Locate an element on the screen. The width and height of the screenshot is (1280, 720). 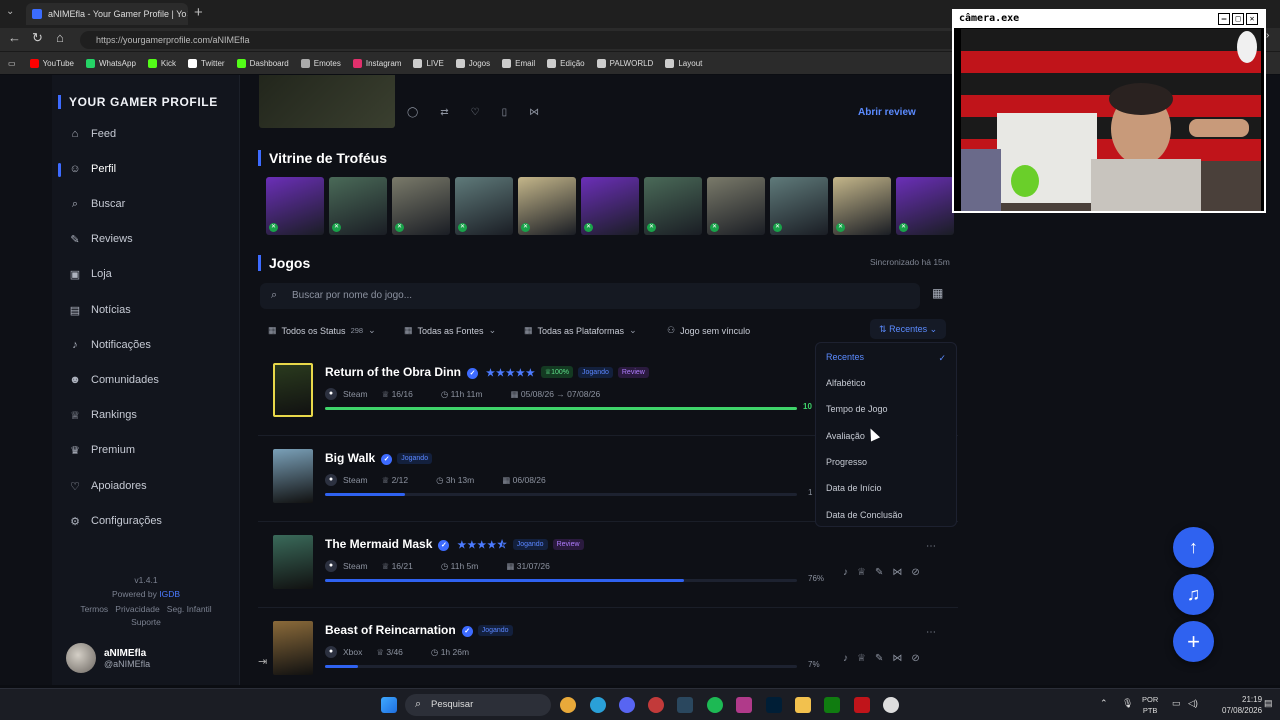
privacy-link: Privacidade is located at coordinates (137, 609).